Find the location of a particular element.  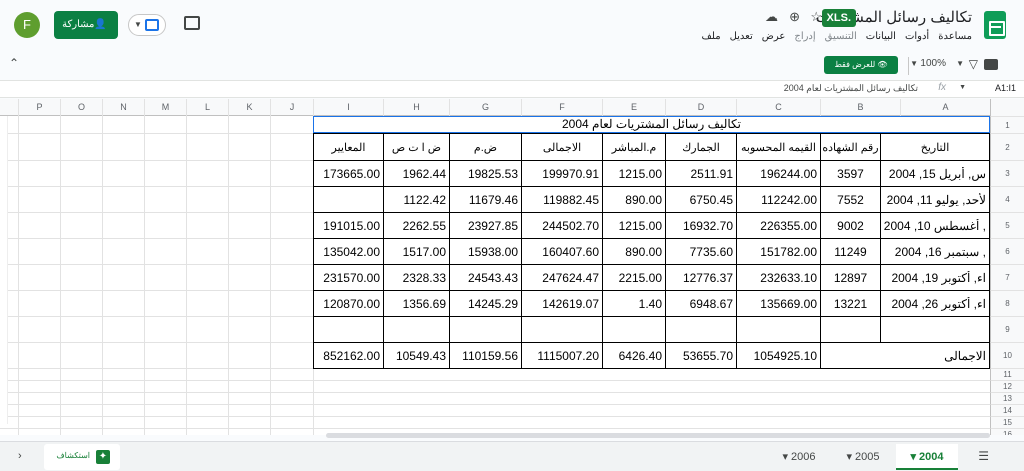

table-cell: 119882.45 is located at coordinates (562, 200).